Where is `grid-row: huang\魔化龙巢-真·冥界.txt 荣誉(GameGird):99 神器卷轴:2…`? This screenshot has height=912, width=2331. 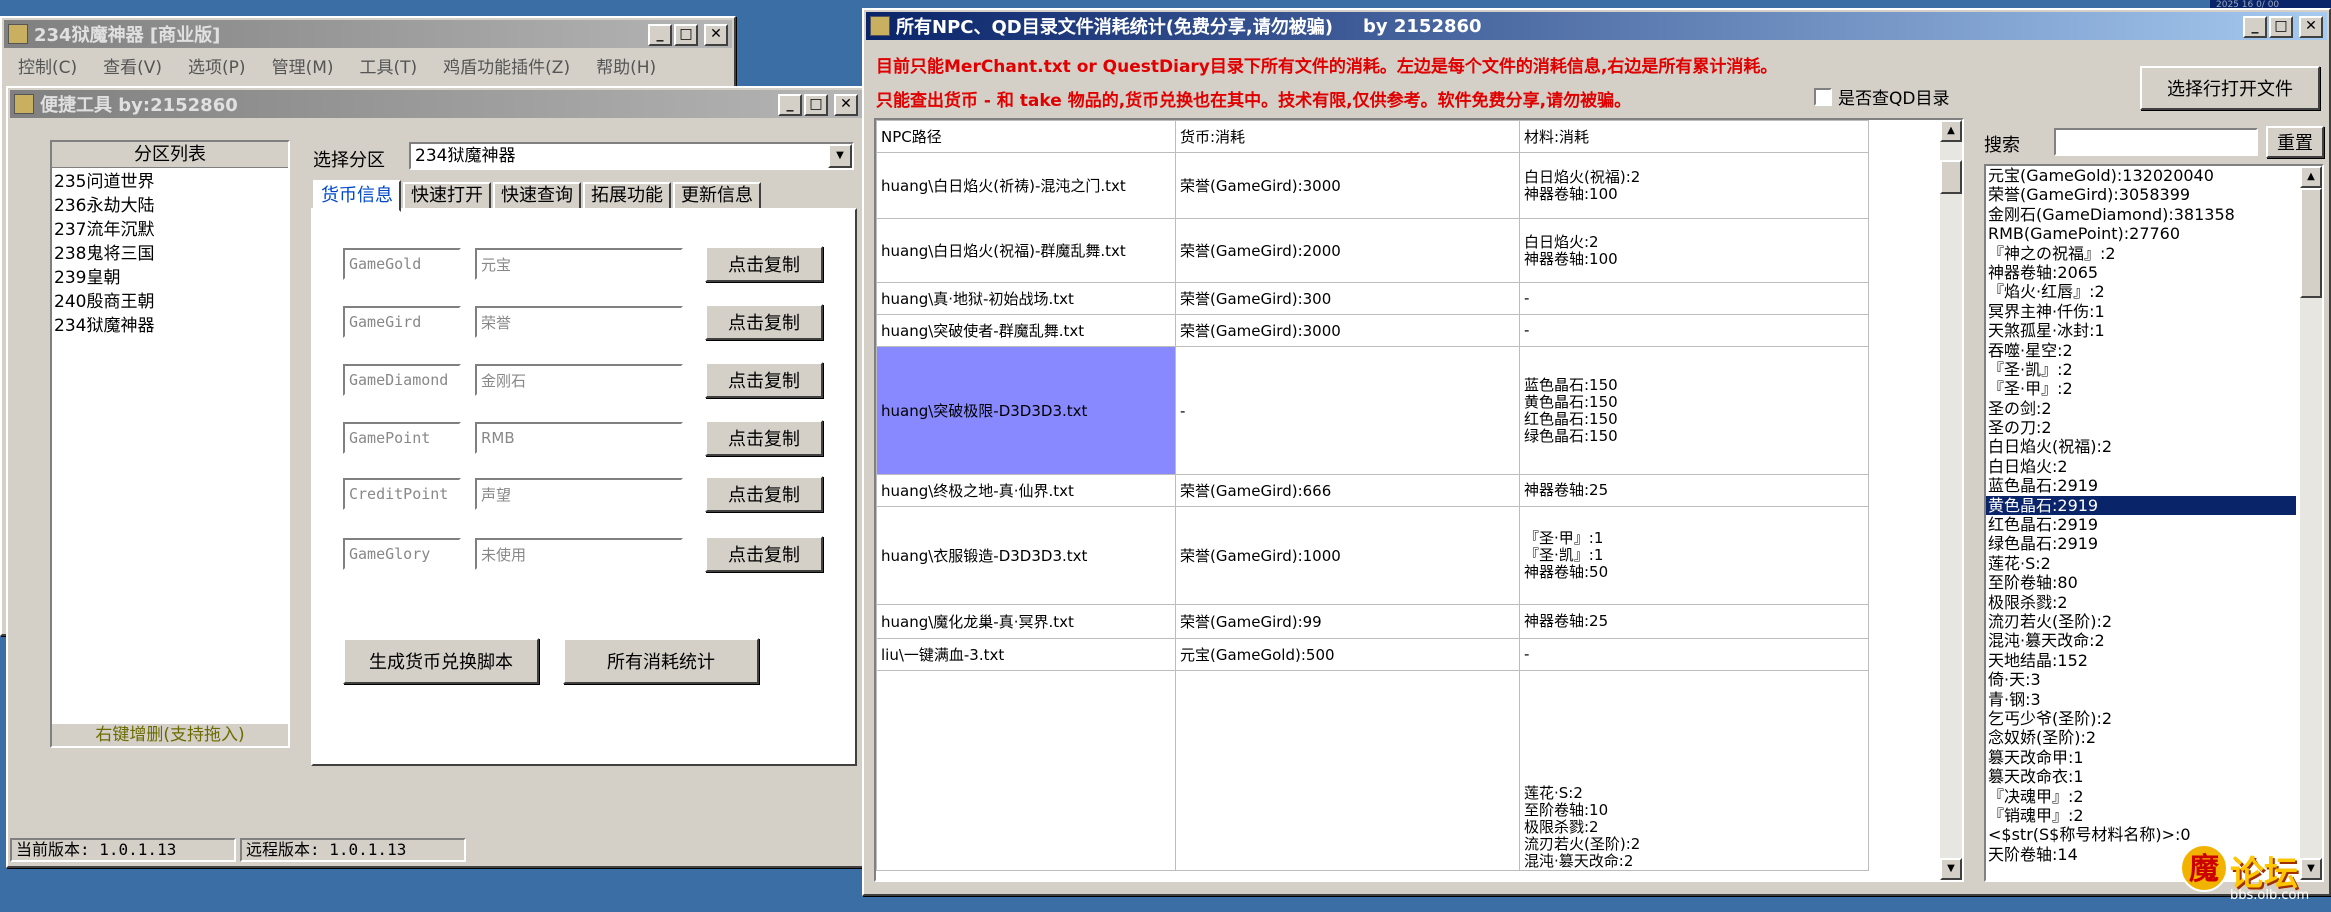 grid-row: huang\魔化龙巢-真·冥界.txt 荣誉(GameGird):99 神器卷轴:2… is located at coordinates (1372, 621).